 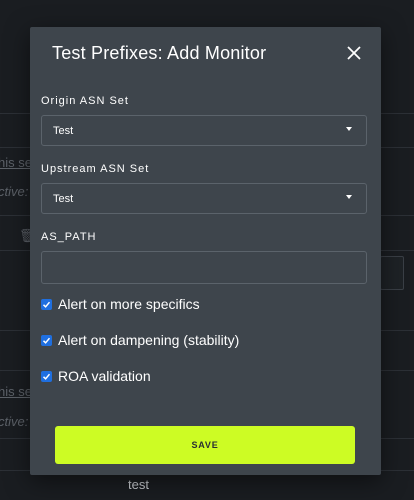 I want to click on upstream-asn-select: Test, so click(x=204, y=198).